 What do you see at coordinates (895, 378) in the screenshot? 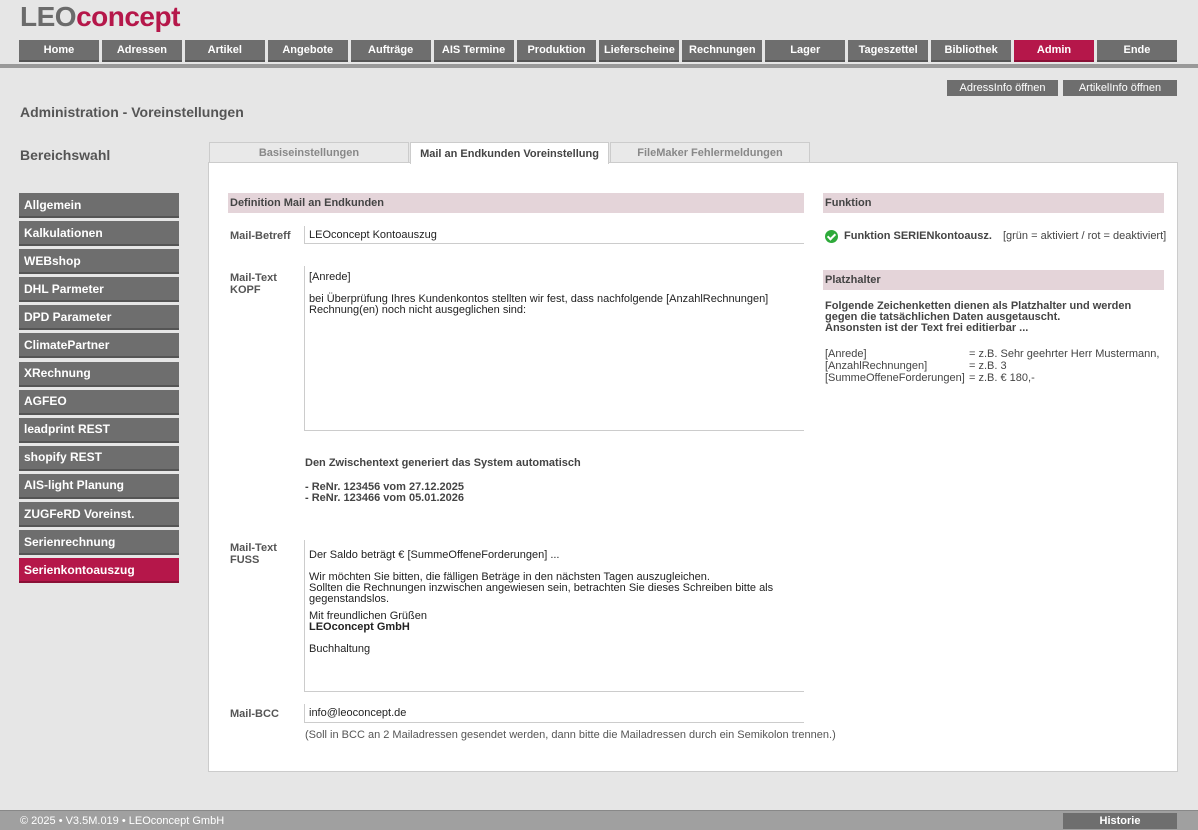
I see `platzhalter-key: [SummeOffeneForderungen]` at bounding box center [895, 378].